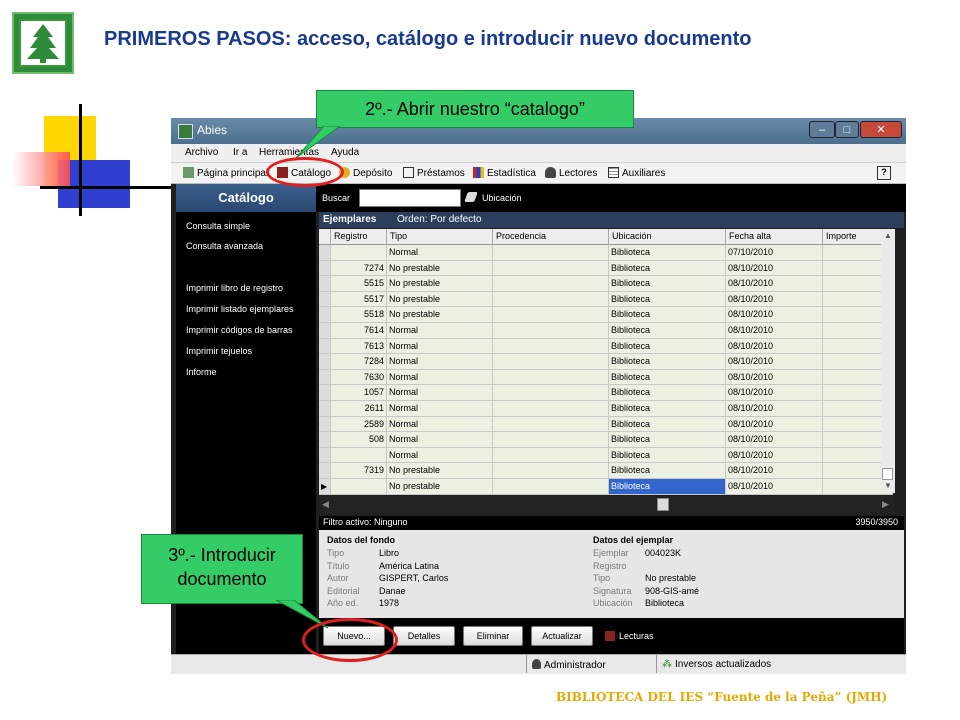  I want to click on scroll-left-icon: ◀, so click(325, 504).